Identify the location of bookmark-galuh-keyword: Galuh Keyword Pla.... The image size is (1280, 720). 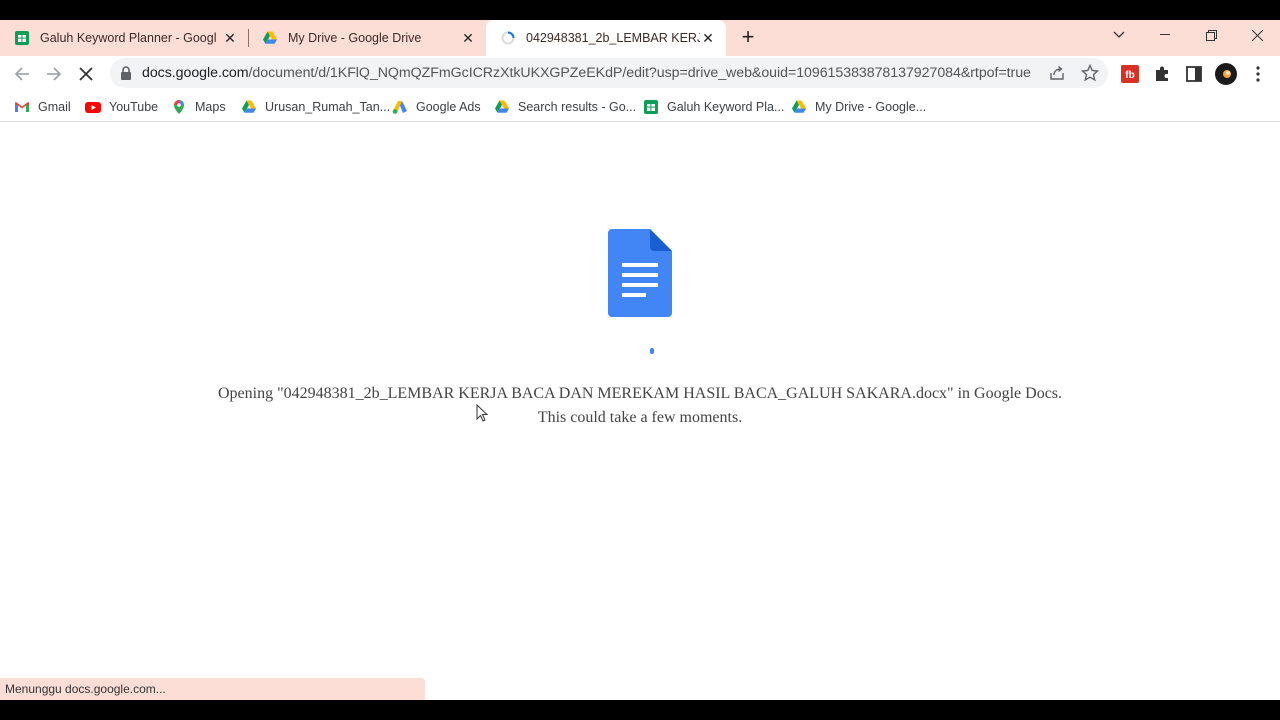
(713, 107).